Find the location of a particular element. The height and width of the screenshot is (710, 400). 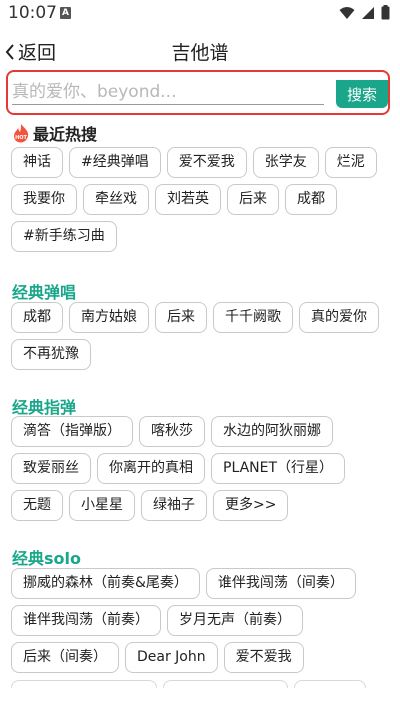

search-input is located at coordinates (168, 92).